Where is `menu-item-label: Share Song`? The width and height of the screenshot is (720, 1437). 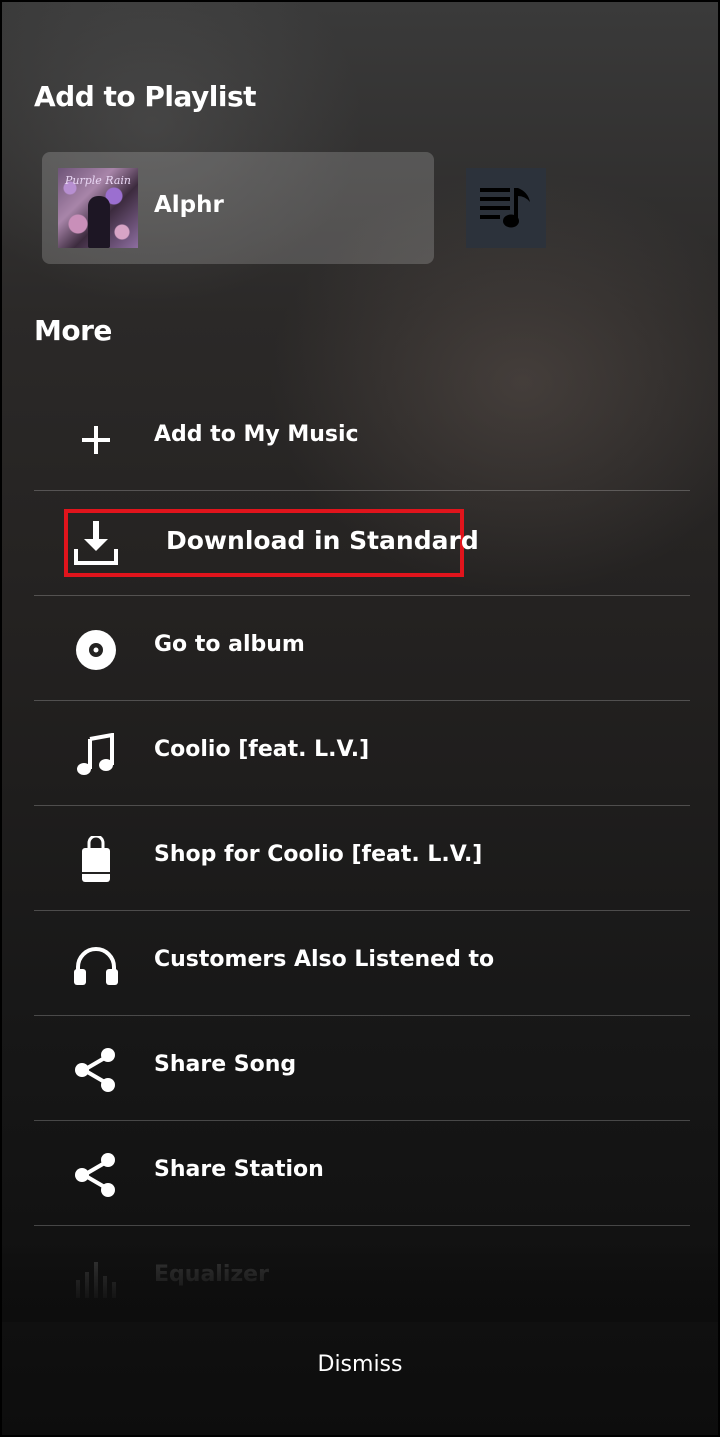
menu-item-label: Share Song is located at coordinates (225, 1064).